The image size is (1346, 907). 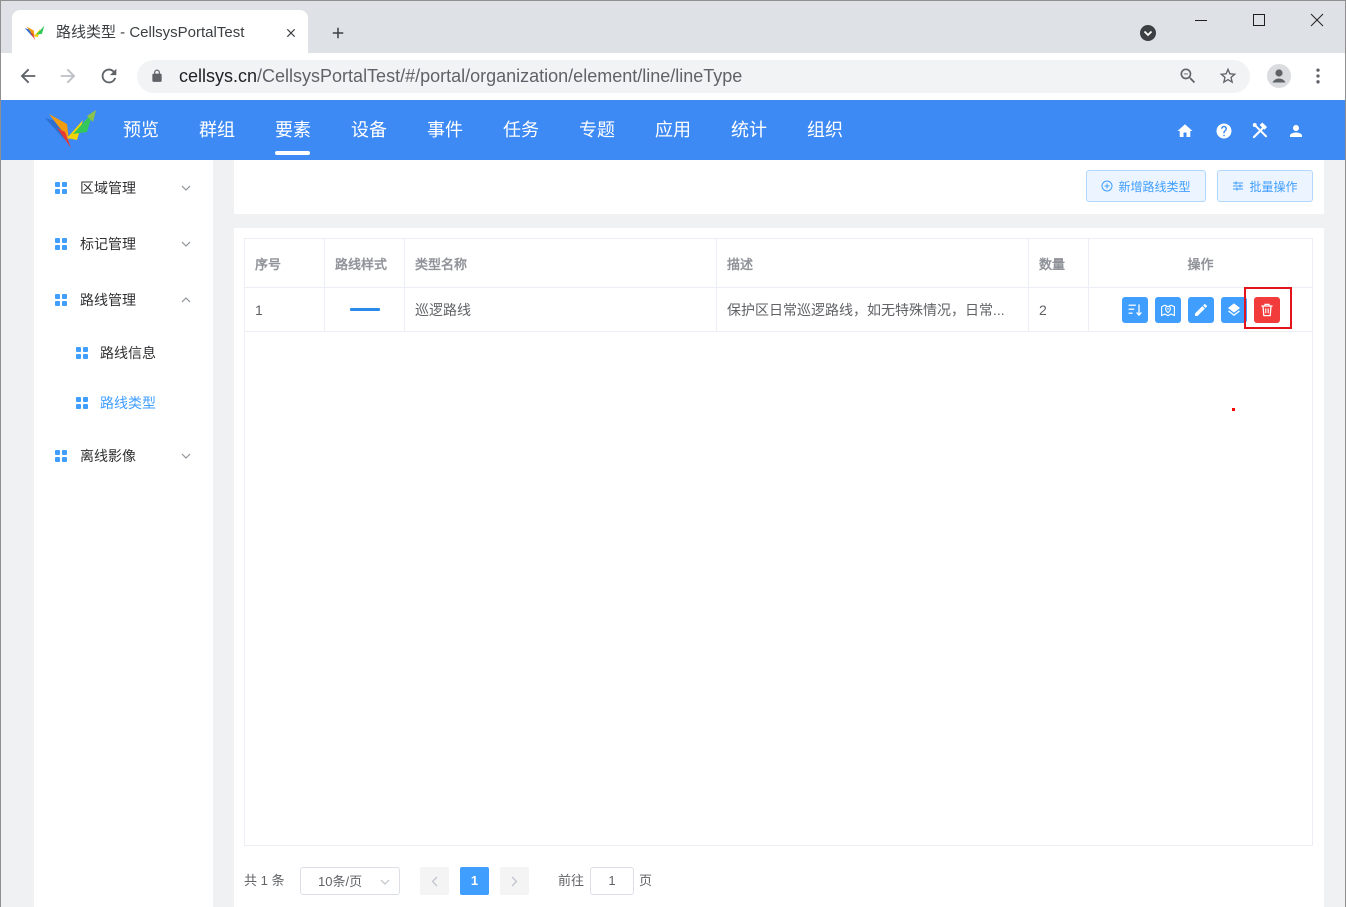 I want to click on sidebar-item-route-management: 路线管理, so click(x=123, y=300).